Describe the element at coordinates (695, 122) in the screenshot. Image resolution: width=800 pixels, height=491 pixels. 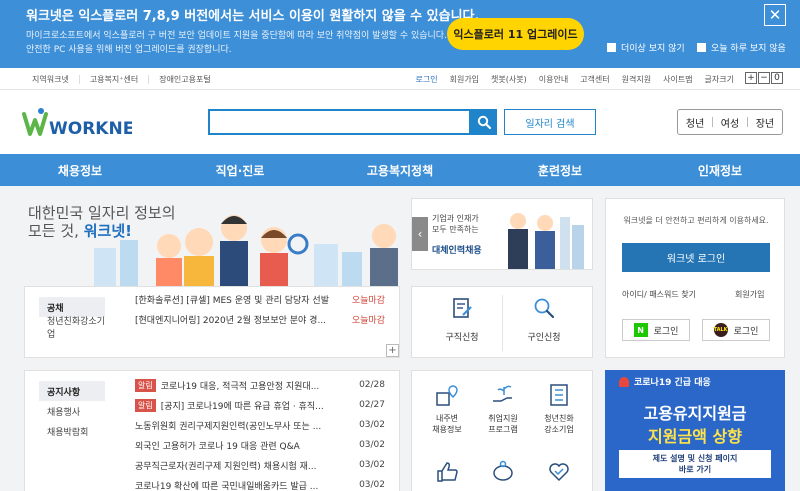
I see `target-youth: 청년` at that location.